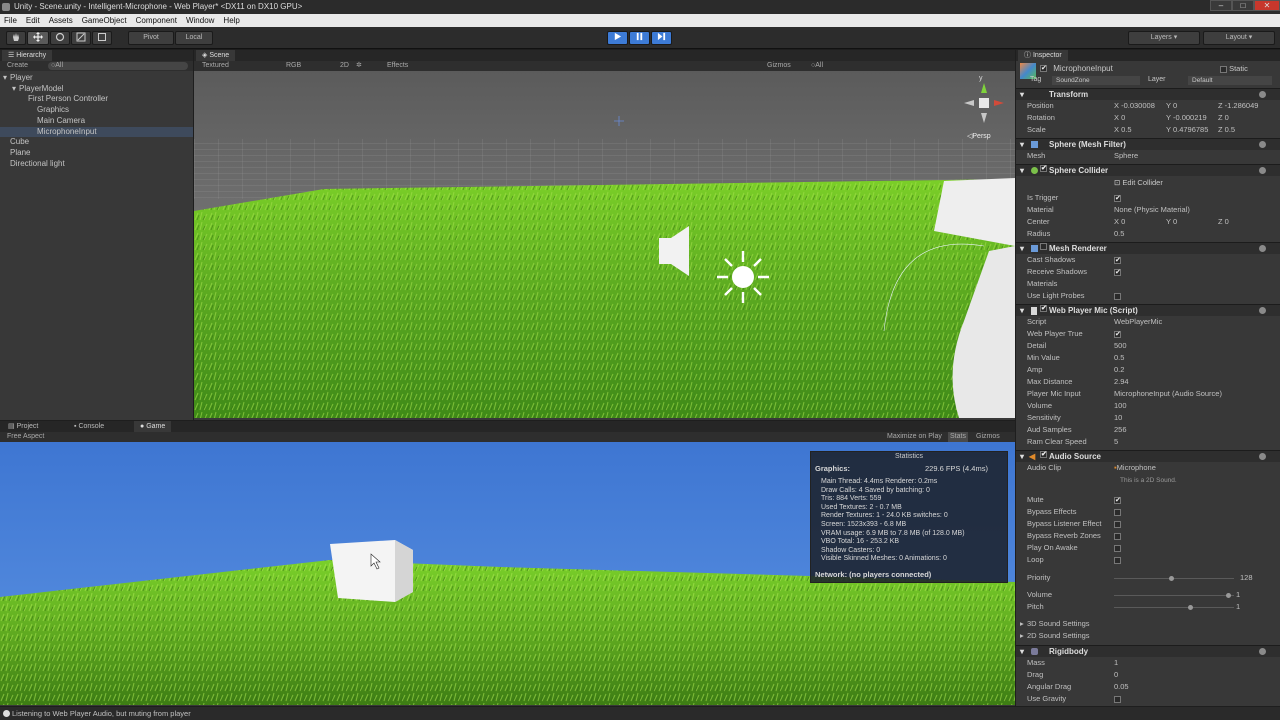 The height and width of the screenshot is (720, 1280). What do you see at coordinates (1148, 624) in the screenshot?
I see `sound-3d-foldout: ▸ 3D Sound Settings` at bounding box center [1148, 624].